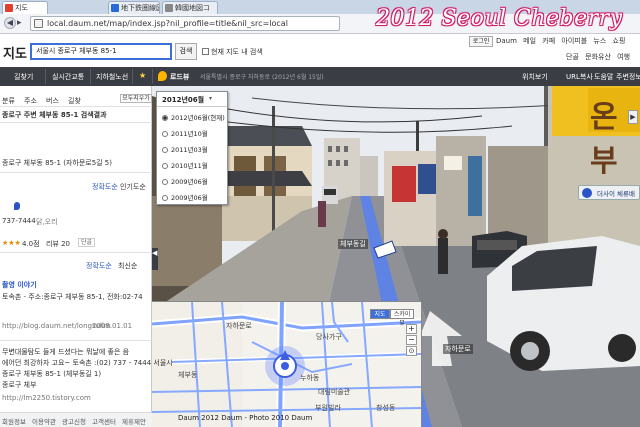  I want to click on tab-skyview: 스카이뷰, so click(402, 318).